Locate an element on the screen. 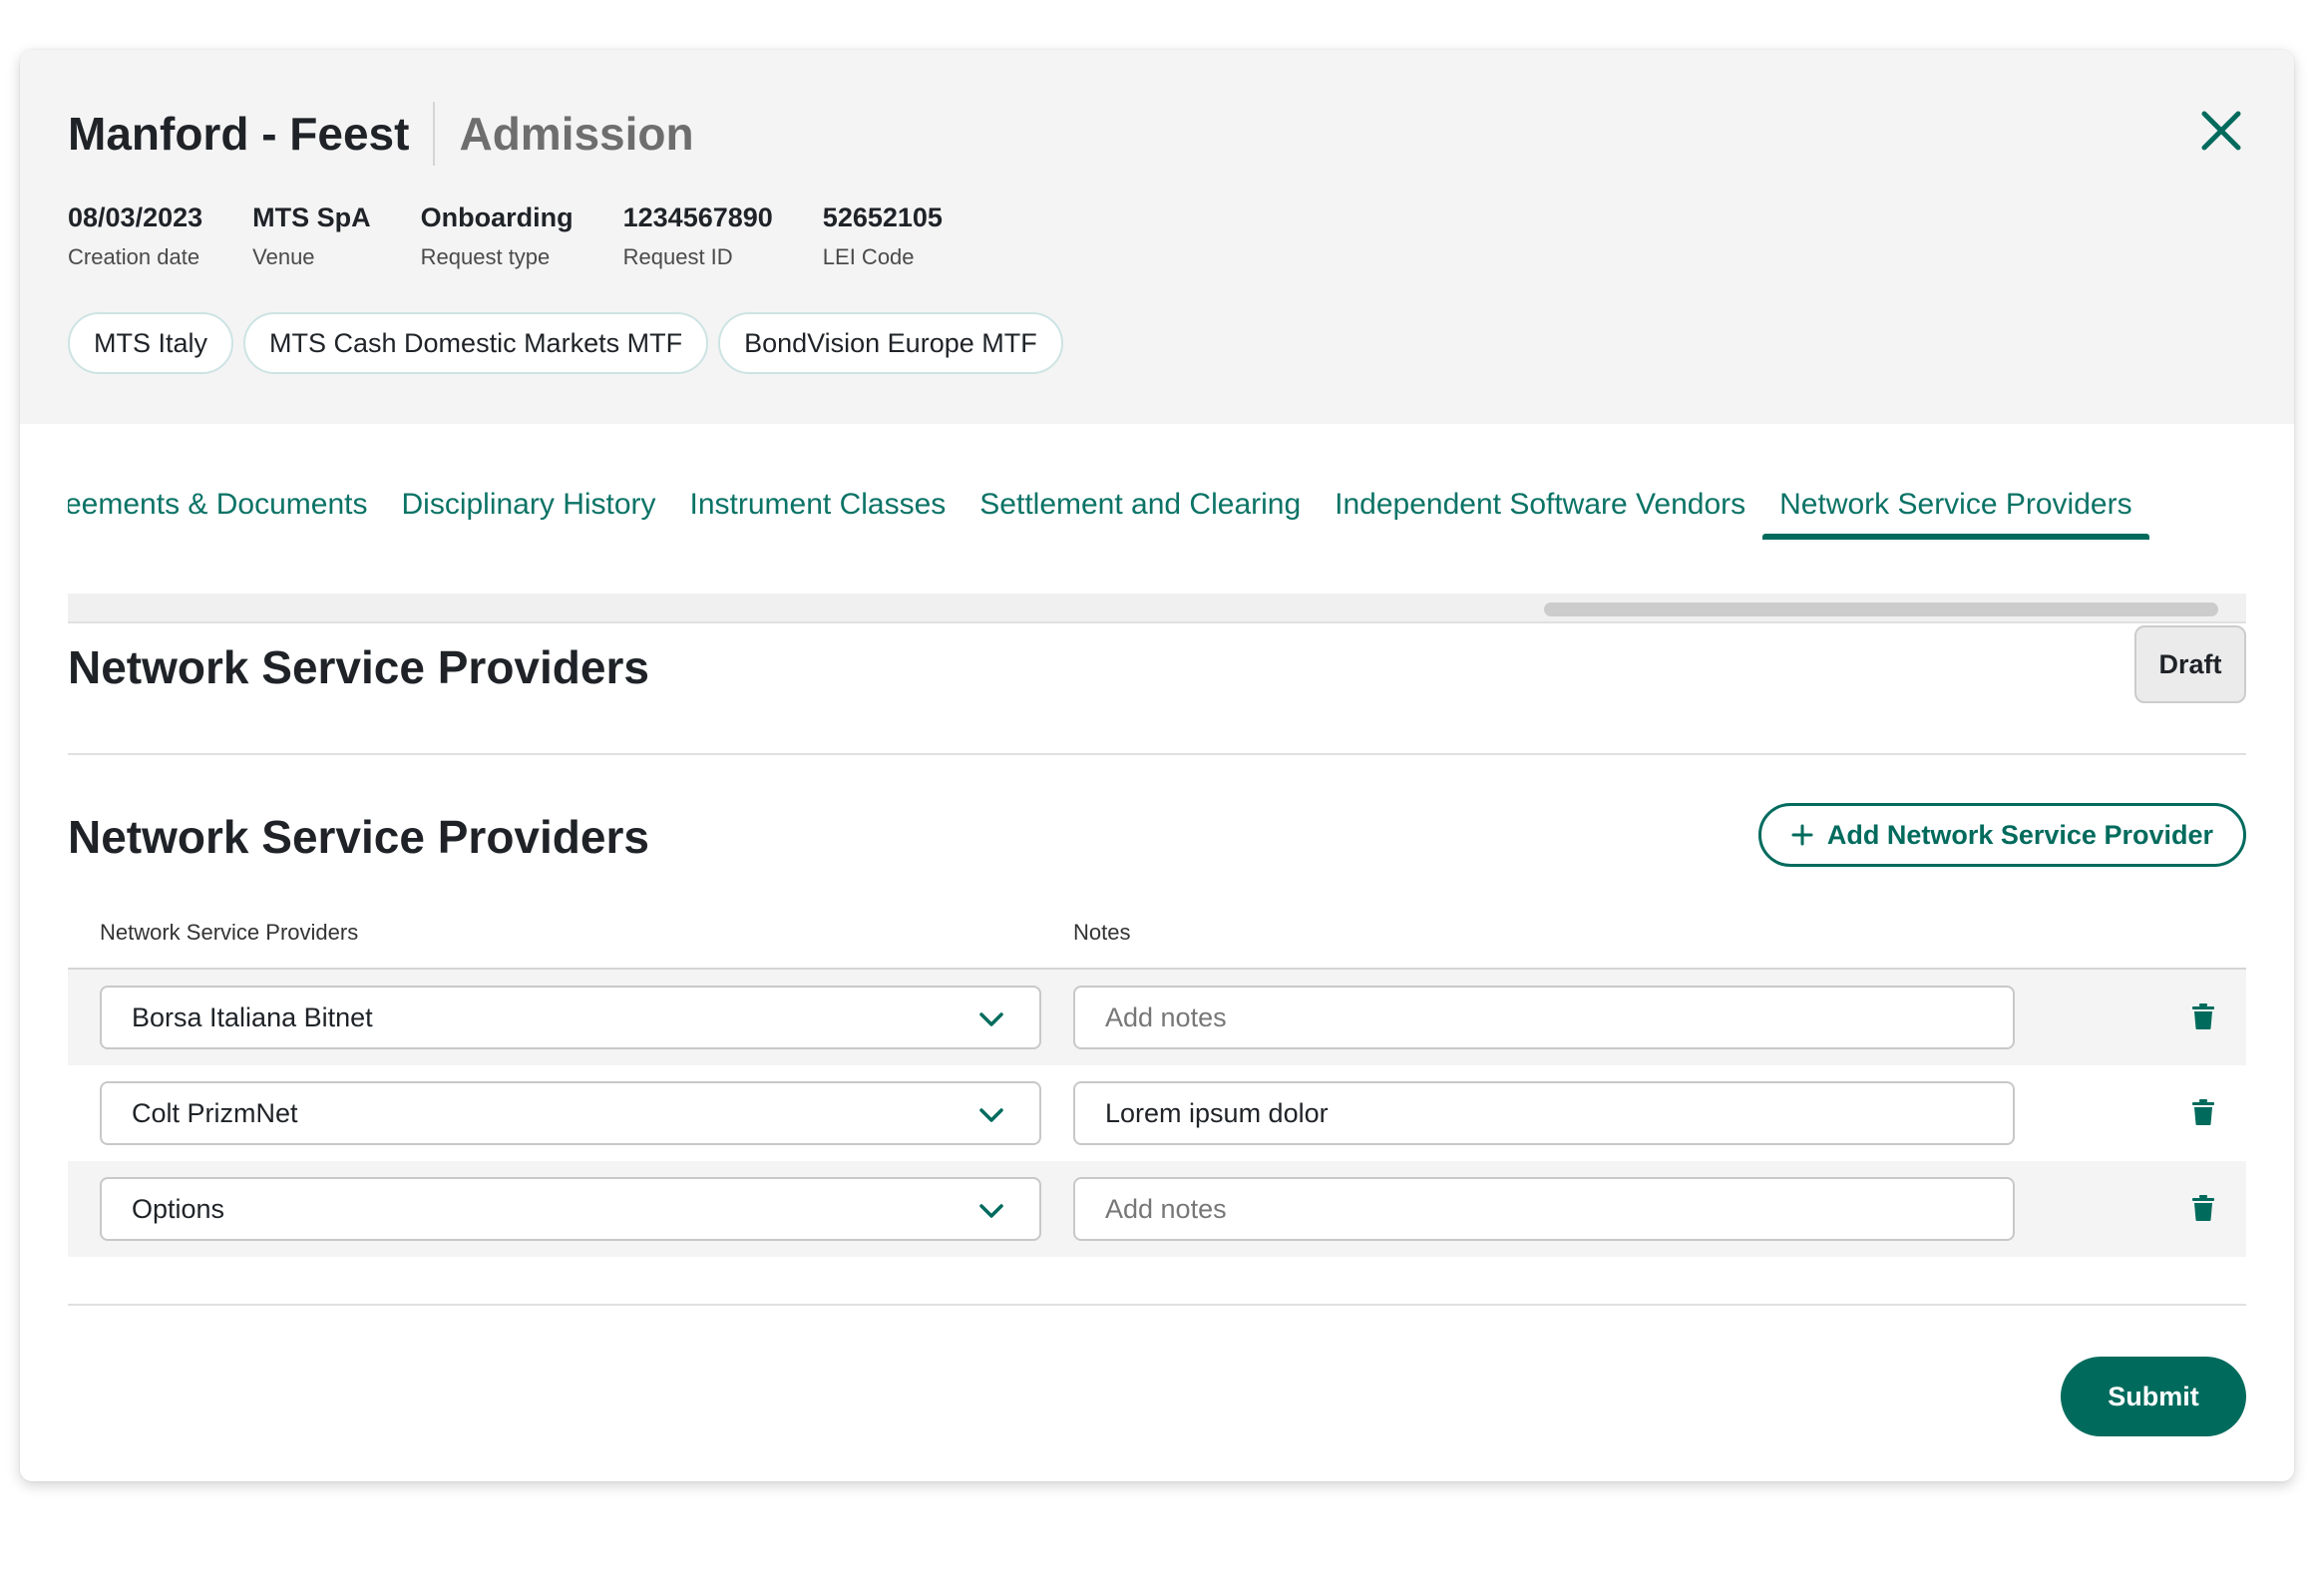  close-icon is located at coordinates (2221, 131).